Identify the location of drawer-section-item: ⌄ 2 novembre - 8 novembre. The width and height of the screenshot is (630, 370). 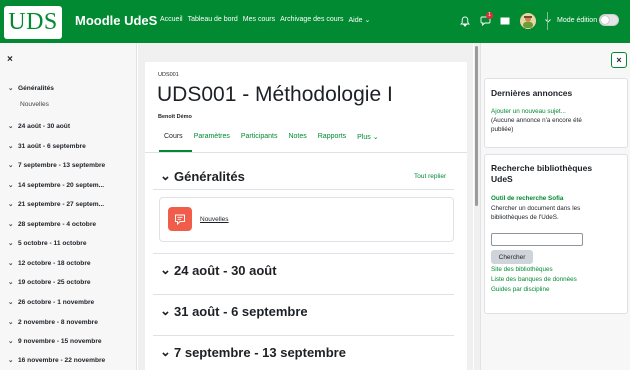
(53, 322).